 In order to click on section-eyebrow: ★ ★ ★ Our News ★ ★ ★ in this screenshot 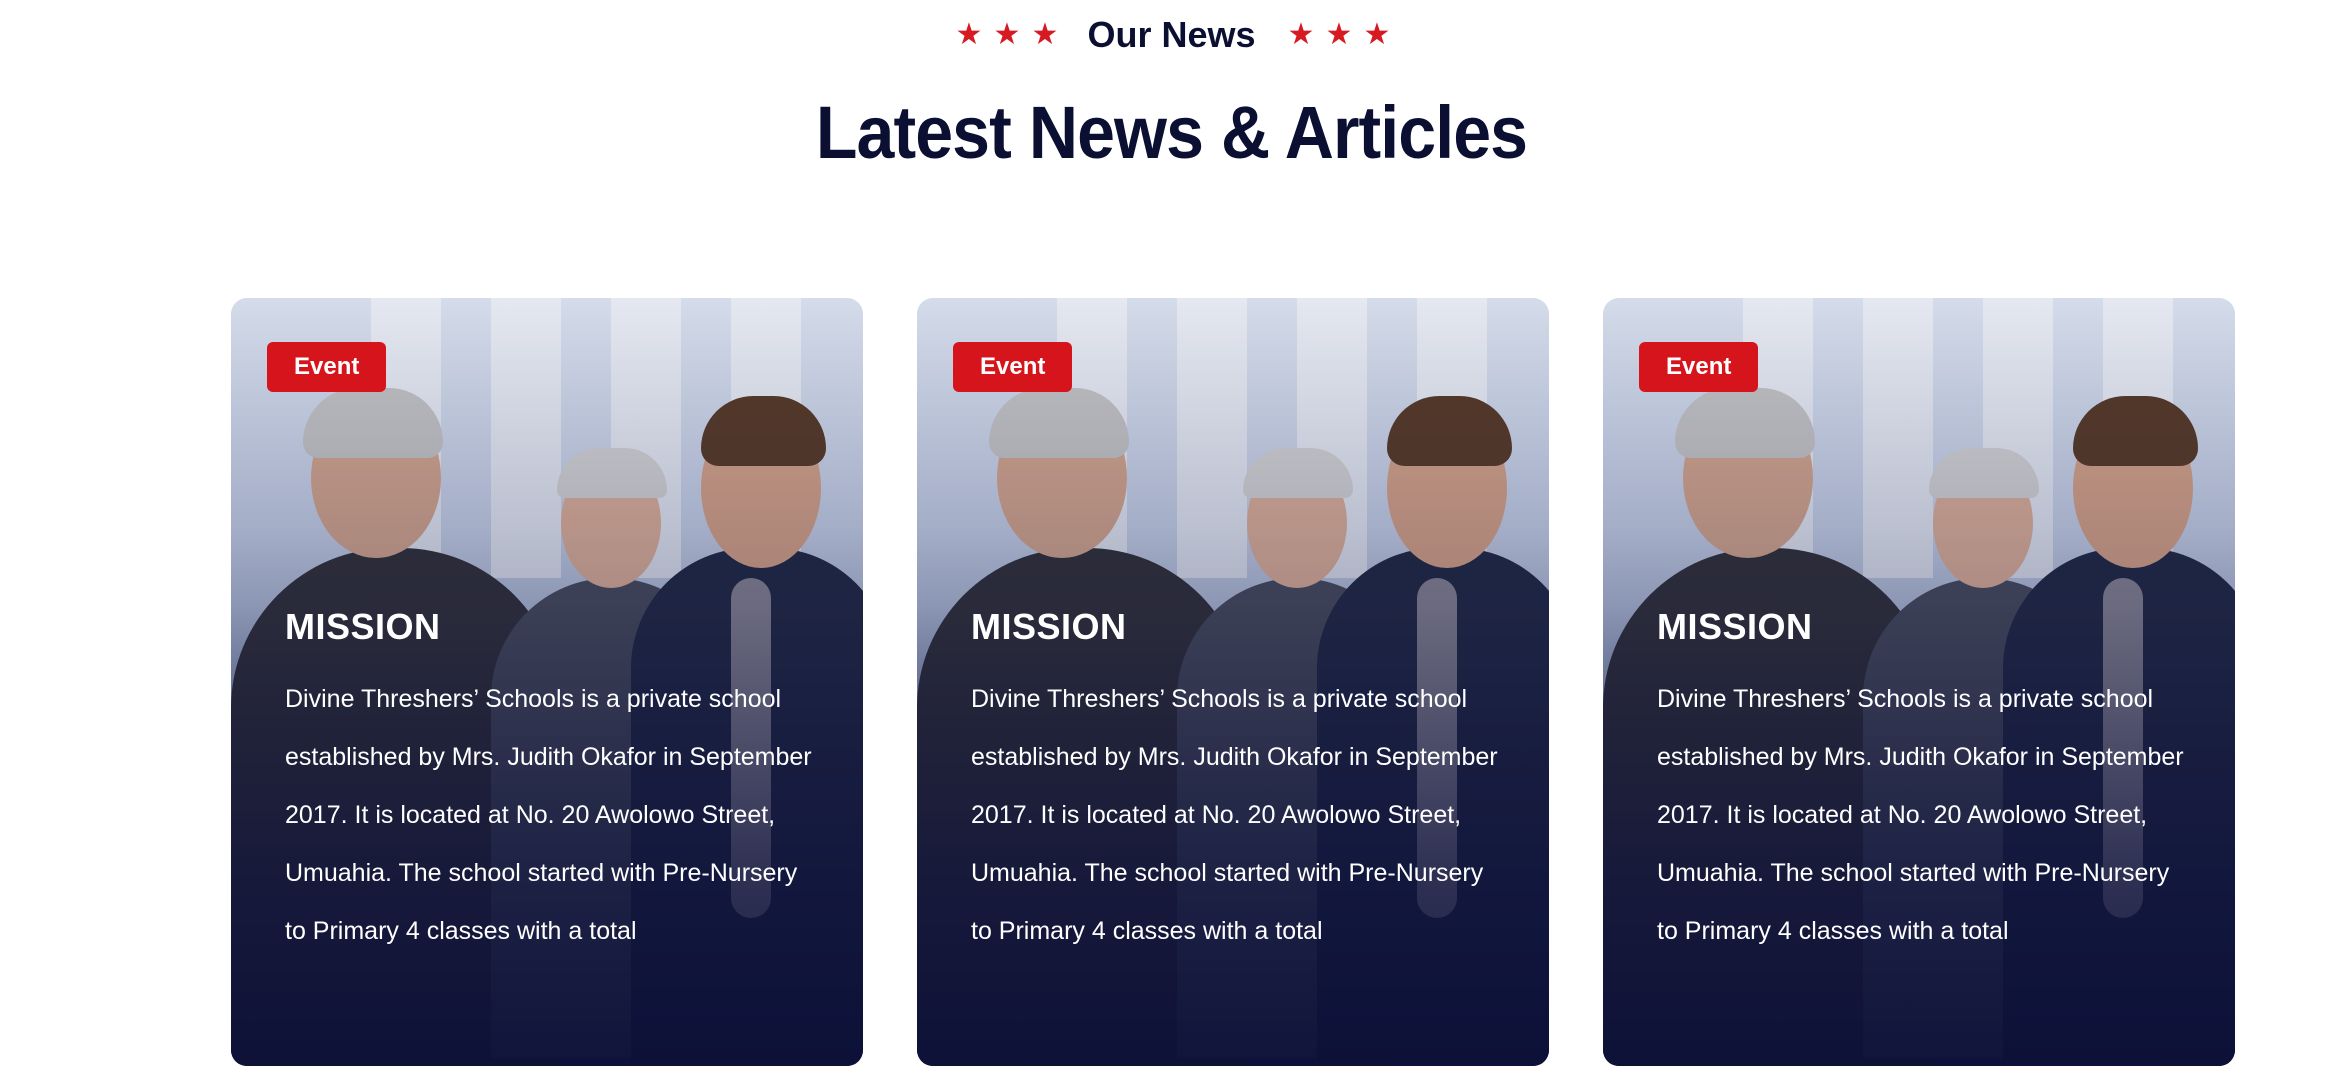, I will do `click(1171, 35)`.